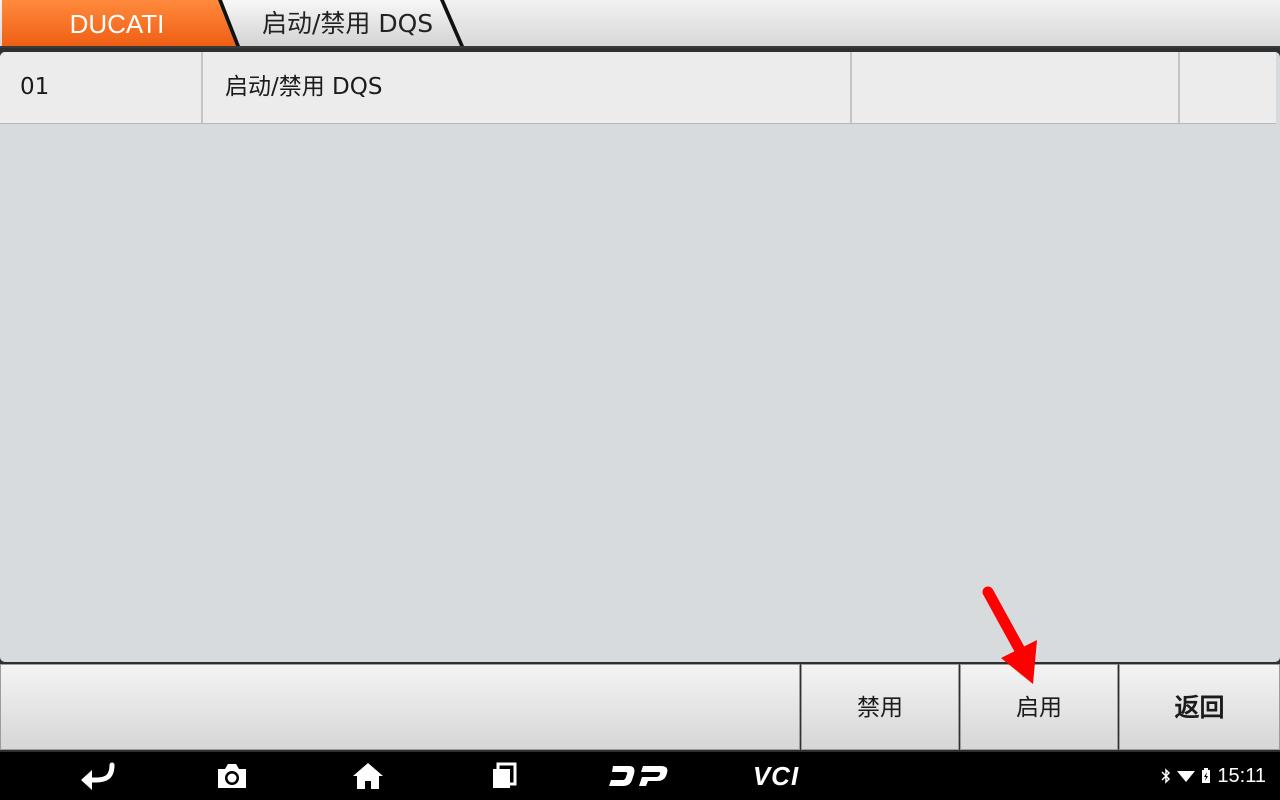 Image resolution: width=1280 pixels, height=800 pixels. Describe the element at coordinates (232, 776) in the screenshot. I see `camera-icon` at that location.